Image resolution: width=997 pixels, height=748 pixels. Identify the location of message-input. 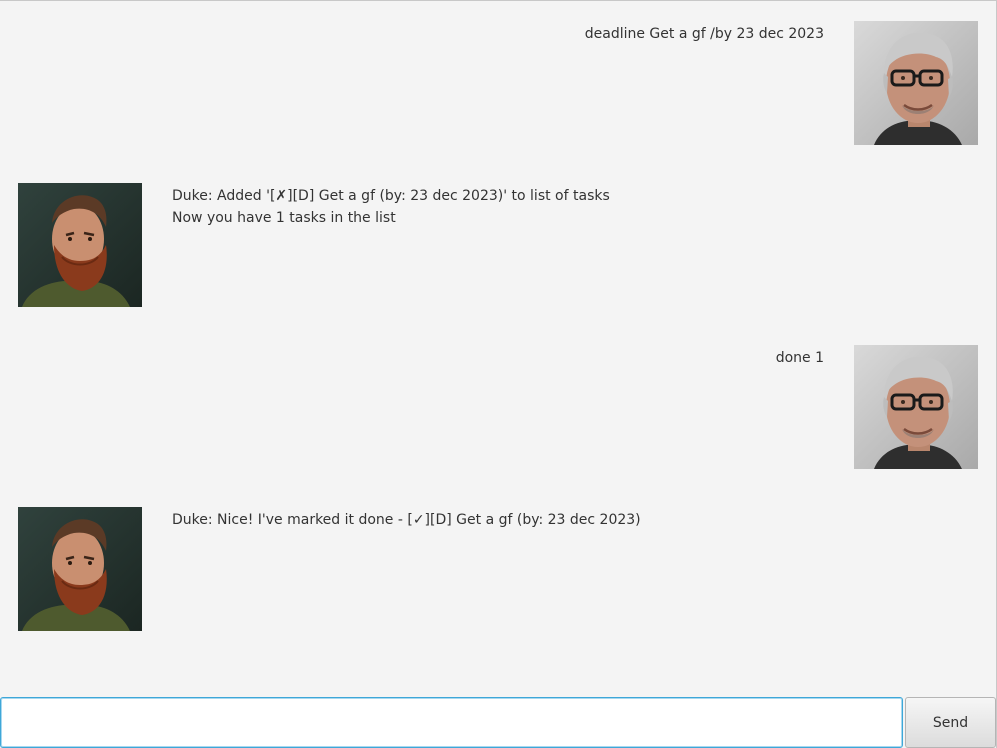
(451, 722).